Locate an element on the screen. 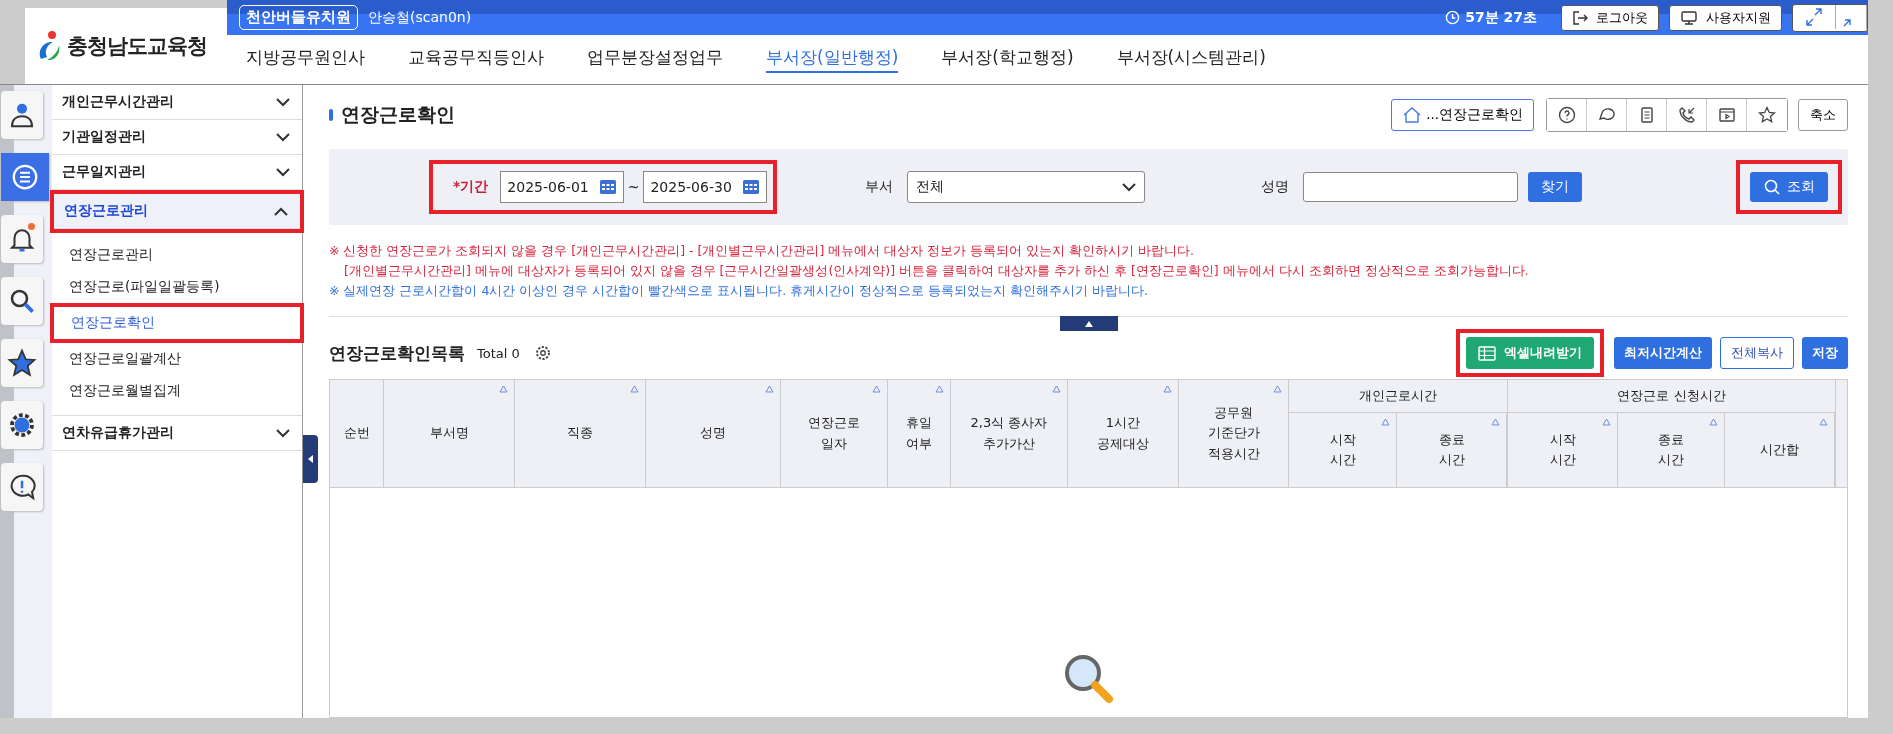 This screenshot has width=1893, height=734. column-header: 2,3식 종사자 추가가산 is located at coordinates (1009, 433).